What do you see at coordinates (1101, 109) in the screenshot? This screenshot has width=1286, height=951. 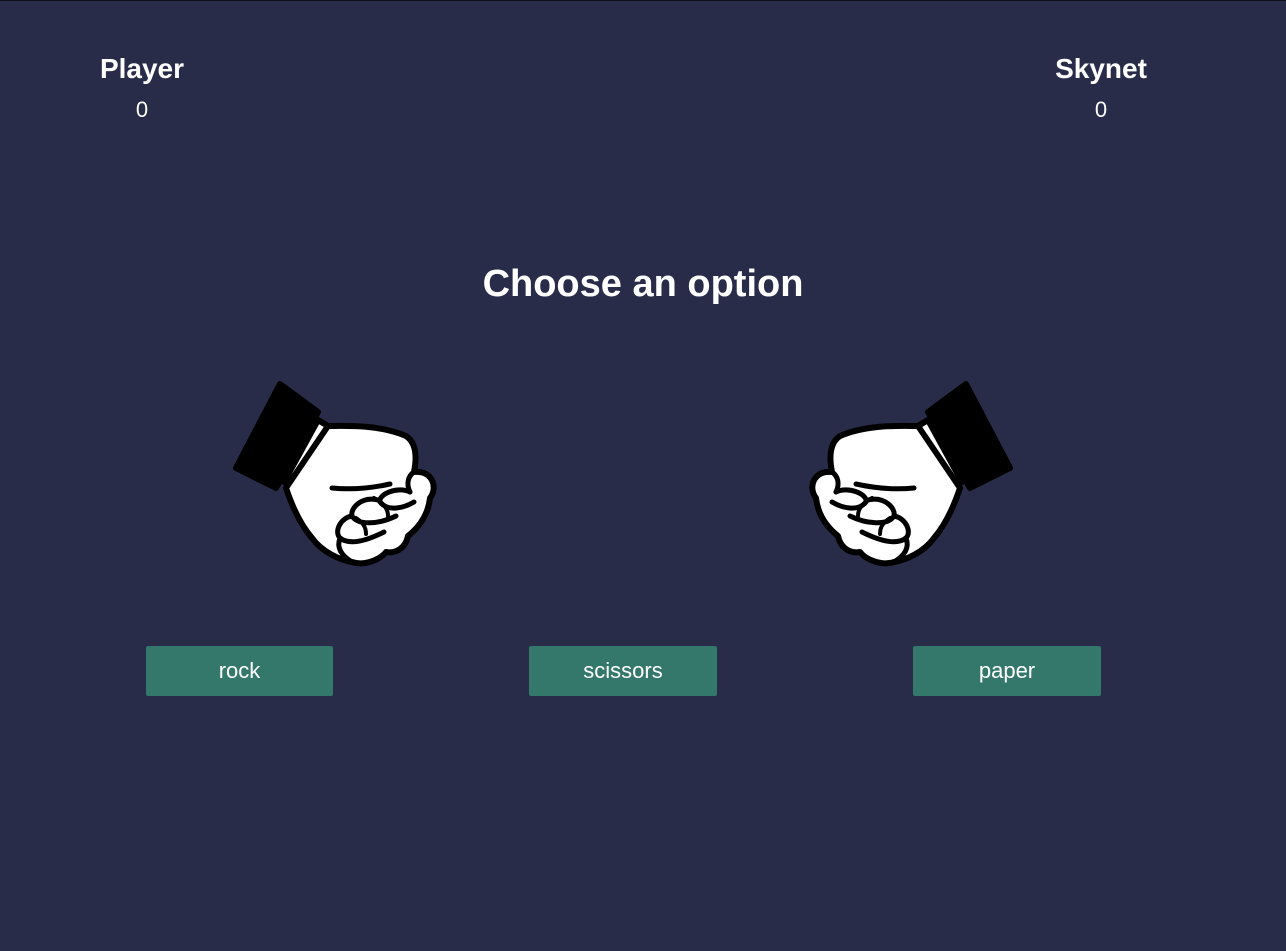 I see `cpu-score: 0` at bounding box center [1101, 109].